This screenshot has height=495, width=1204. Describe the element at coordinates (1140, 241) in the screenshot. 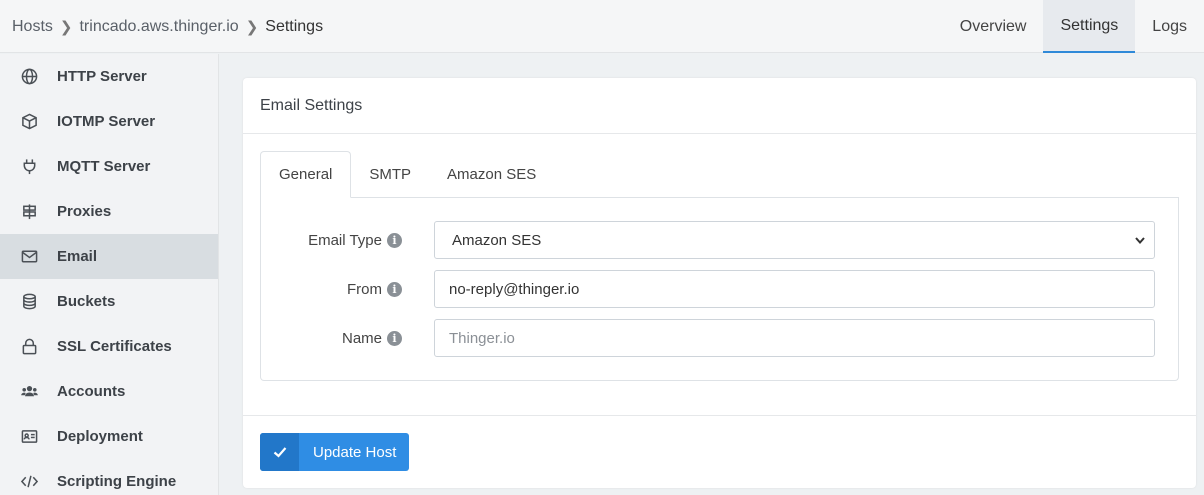

I see `chevron-down-icon` at that location.